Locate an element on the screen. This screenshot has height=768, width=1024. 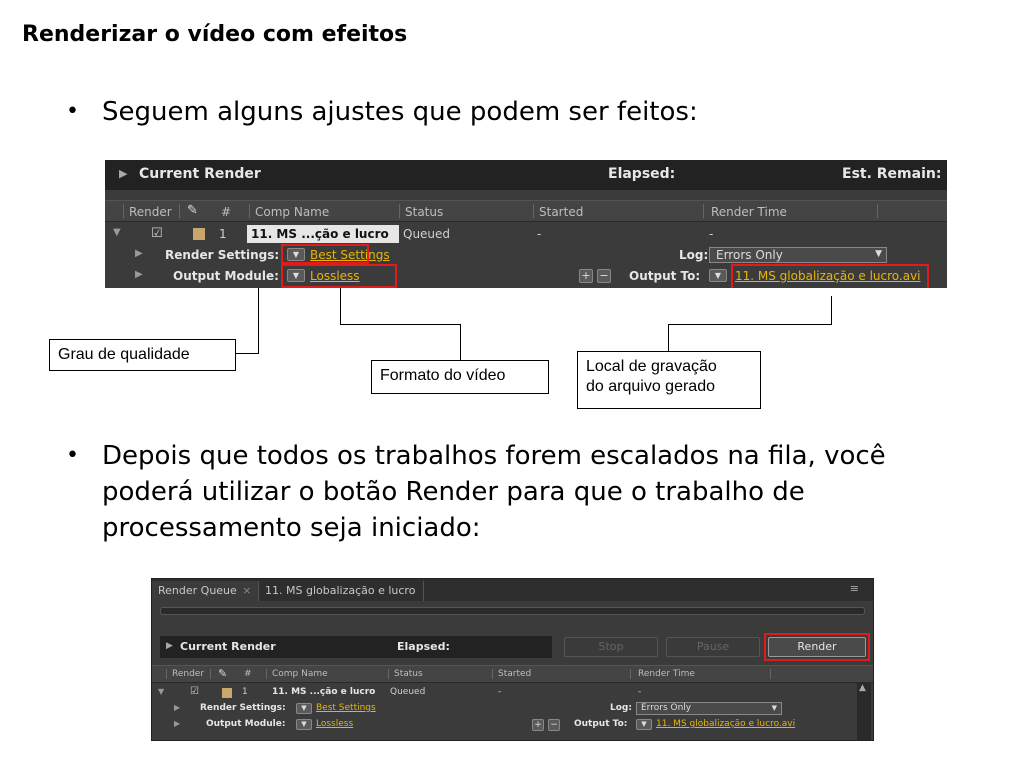
tab-render-queue: Render Queue × is located at coordinates (205, 591).